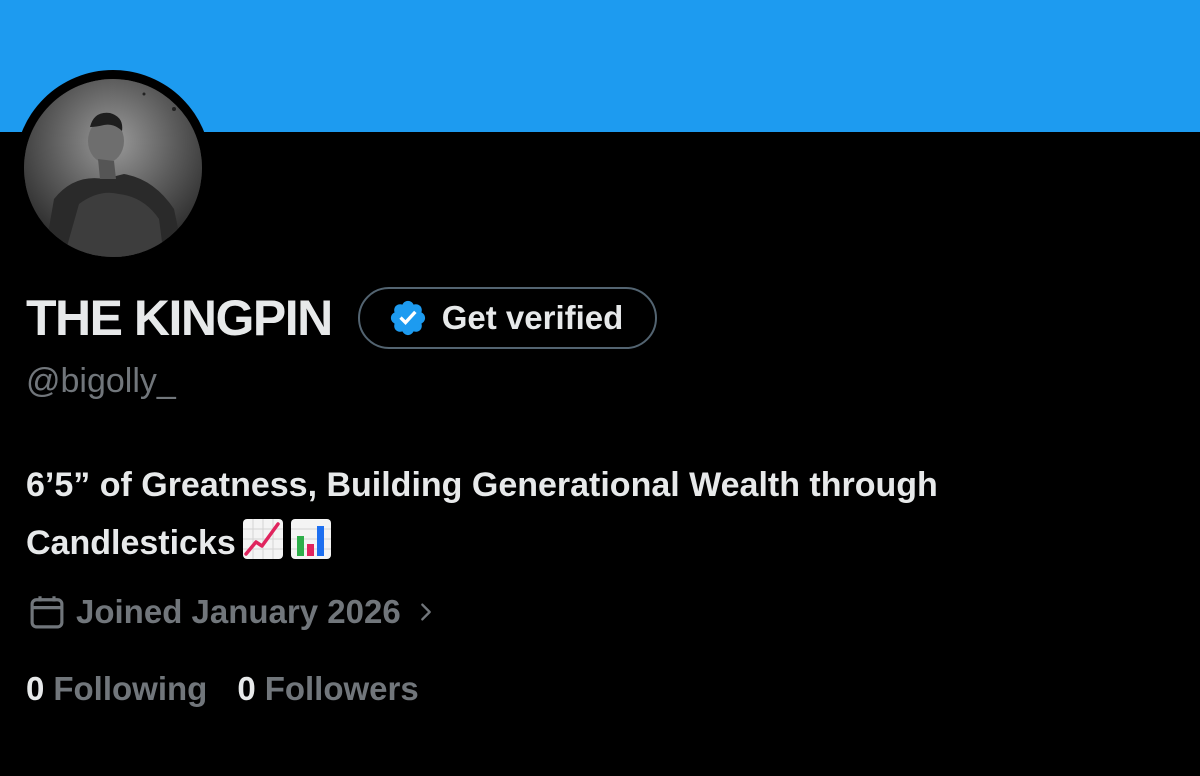  Describe the element at coordinates (407, 318) in the screenshot. I see `verified-badge-icon` at that location.